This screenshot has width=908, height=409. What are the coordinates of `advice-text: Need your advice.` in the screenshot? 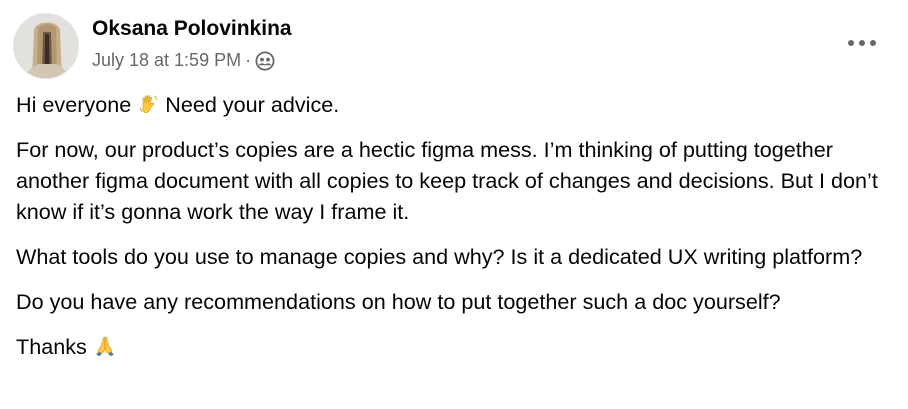 It's located at (252, 104).